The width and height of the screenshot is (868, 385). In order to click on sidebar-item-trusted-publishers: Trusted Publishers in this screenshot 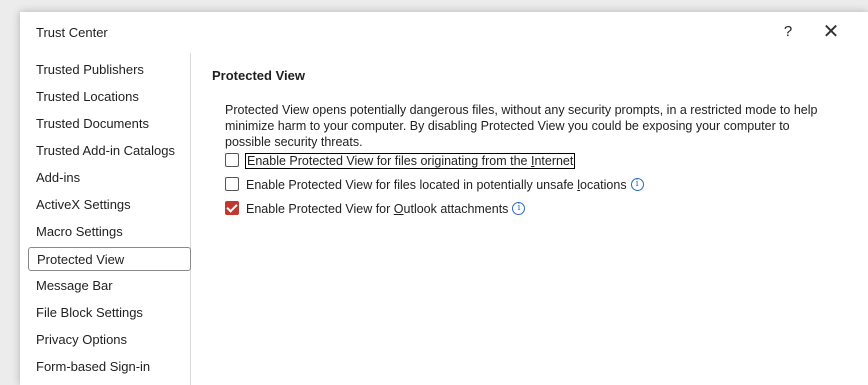, I will do `click(107, 70)`.